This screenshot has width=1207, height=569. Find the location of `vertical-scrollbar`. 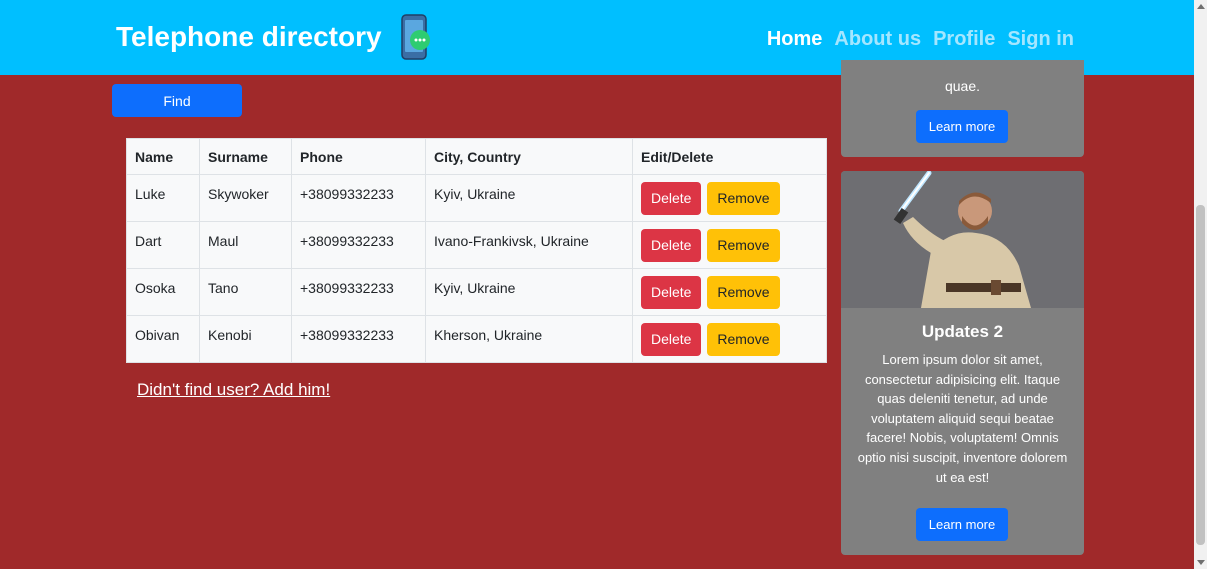

vertical-scrollbar is located at coordinates (1200, 284).